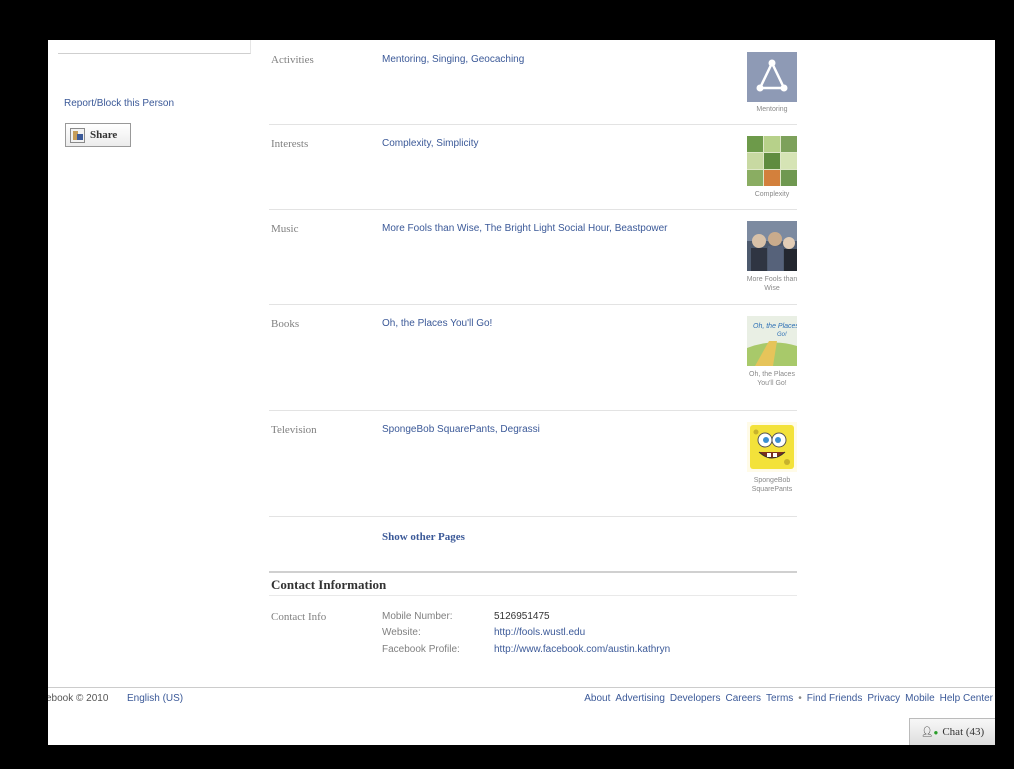 The height and width of the screenshot is (769, 1014). What do you see at coordinates (461, 429) in the screenshot?
I see `section-value: SpongeBob SquarePants, Degrassi` at bounding box center [461, 429].